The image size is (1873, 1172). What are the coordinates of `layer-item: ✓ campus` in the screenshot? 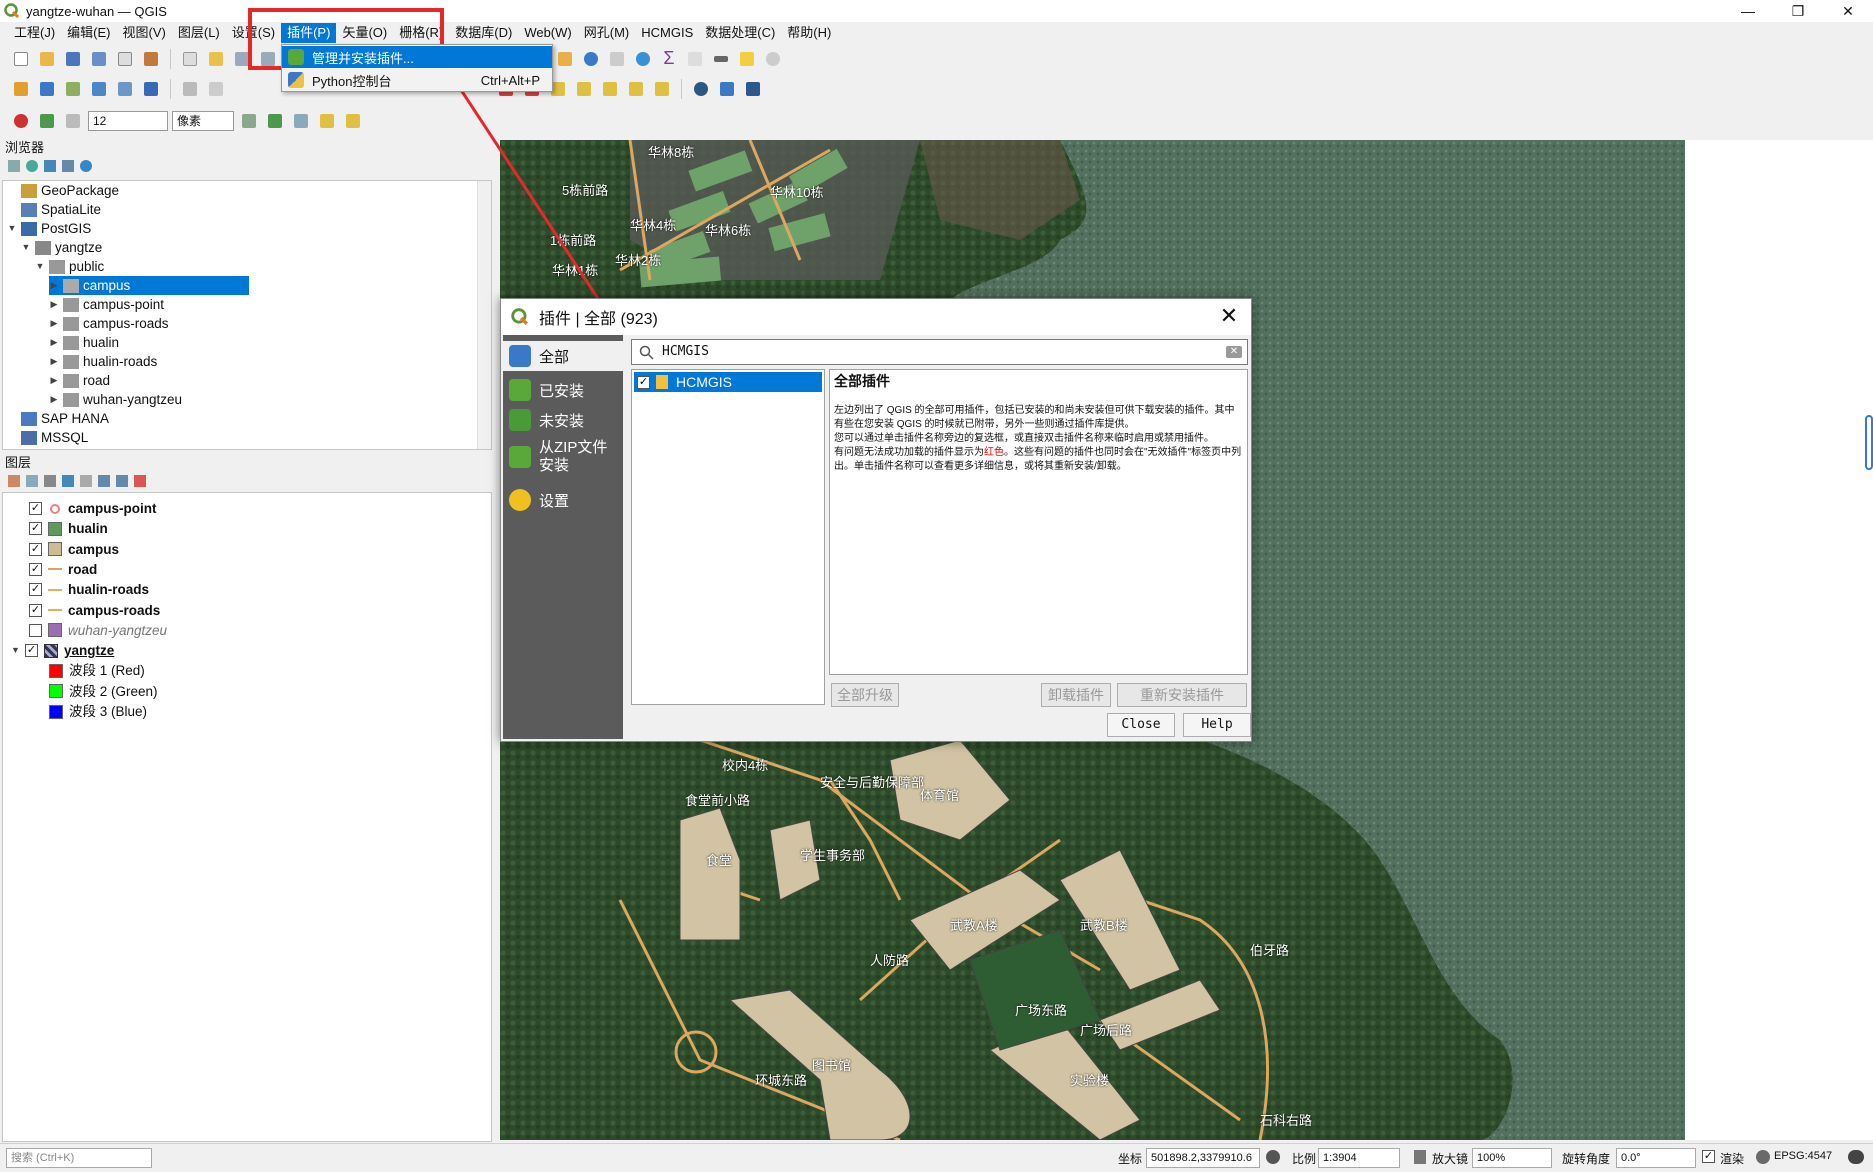 It's located at (74, 549).